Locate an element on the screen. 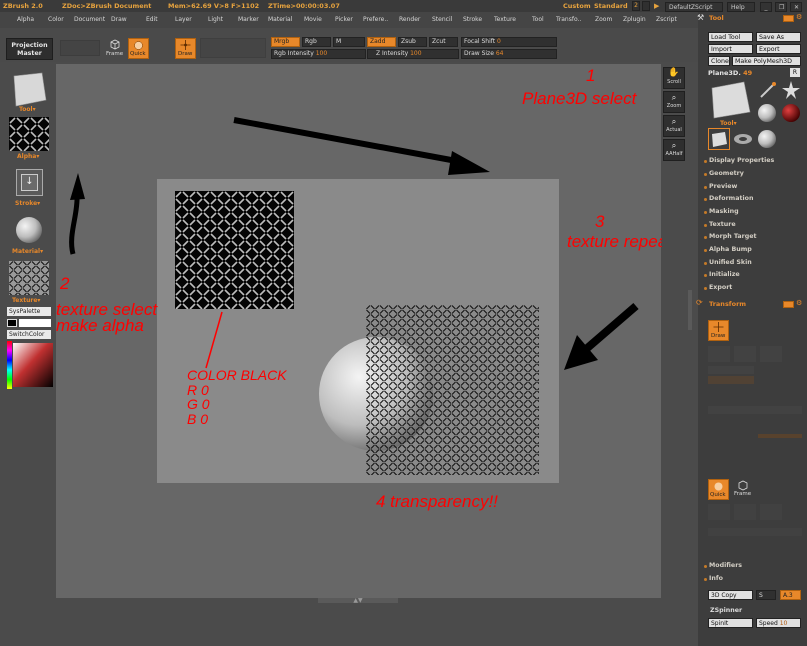 The height and width of the screenshot is (646, 807). 3d-copy-button: 3D Copy is located at coordinates (730, 595).